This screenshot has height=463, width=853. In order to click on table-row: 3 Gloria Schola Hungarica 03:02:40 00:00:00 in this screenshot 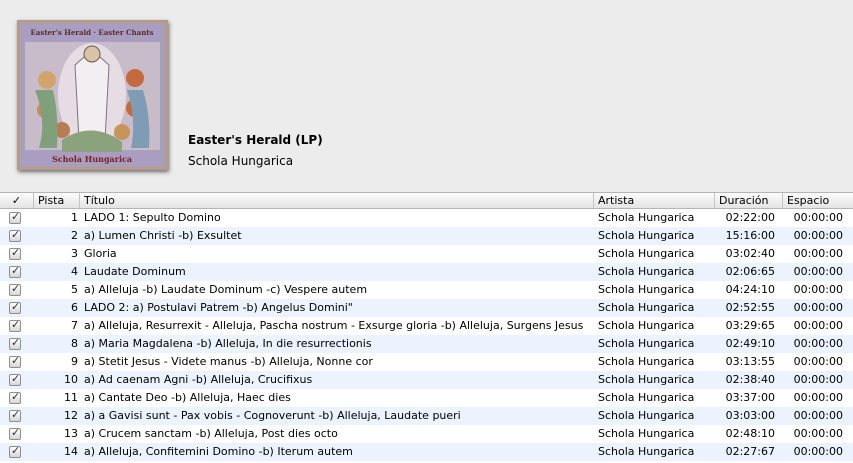, I will do `click(426, 254)`.